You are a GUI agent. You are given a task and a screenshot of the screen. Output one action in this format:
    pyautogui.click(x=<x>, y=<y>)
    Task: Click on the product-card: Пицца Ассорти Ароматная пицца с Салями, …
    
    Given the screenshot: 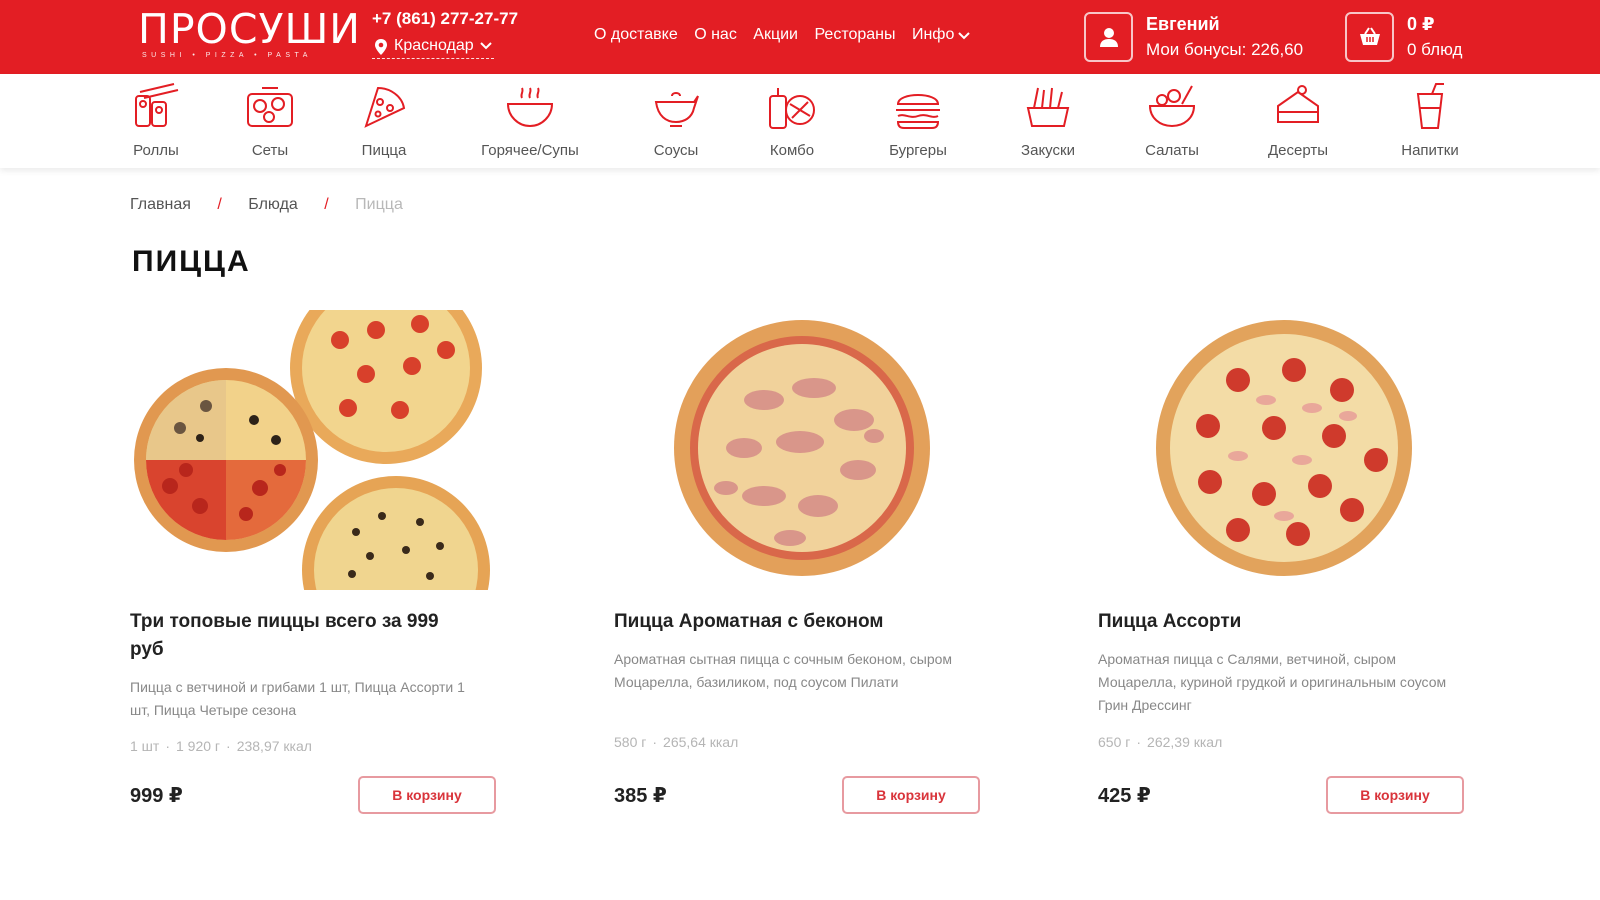 What is the action you would take?
    pyautogui.click(x=1288, y=575)
    